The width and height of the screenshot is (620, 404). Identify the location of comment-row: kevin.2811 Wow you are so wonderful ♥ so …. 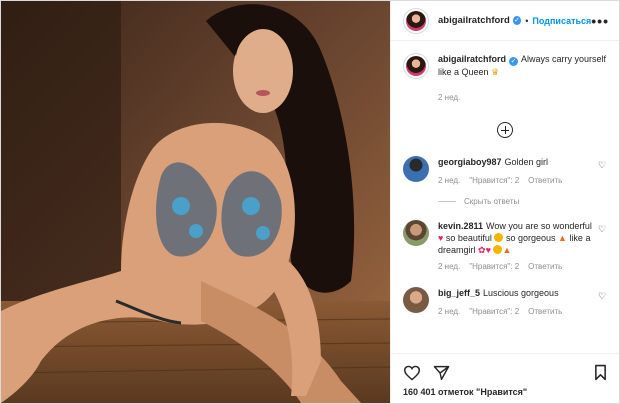
(505, 246).